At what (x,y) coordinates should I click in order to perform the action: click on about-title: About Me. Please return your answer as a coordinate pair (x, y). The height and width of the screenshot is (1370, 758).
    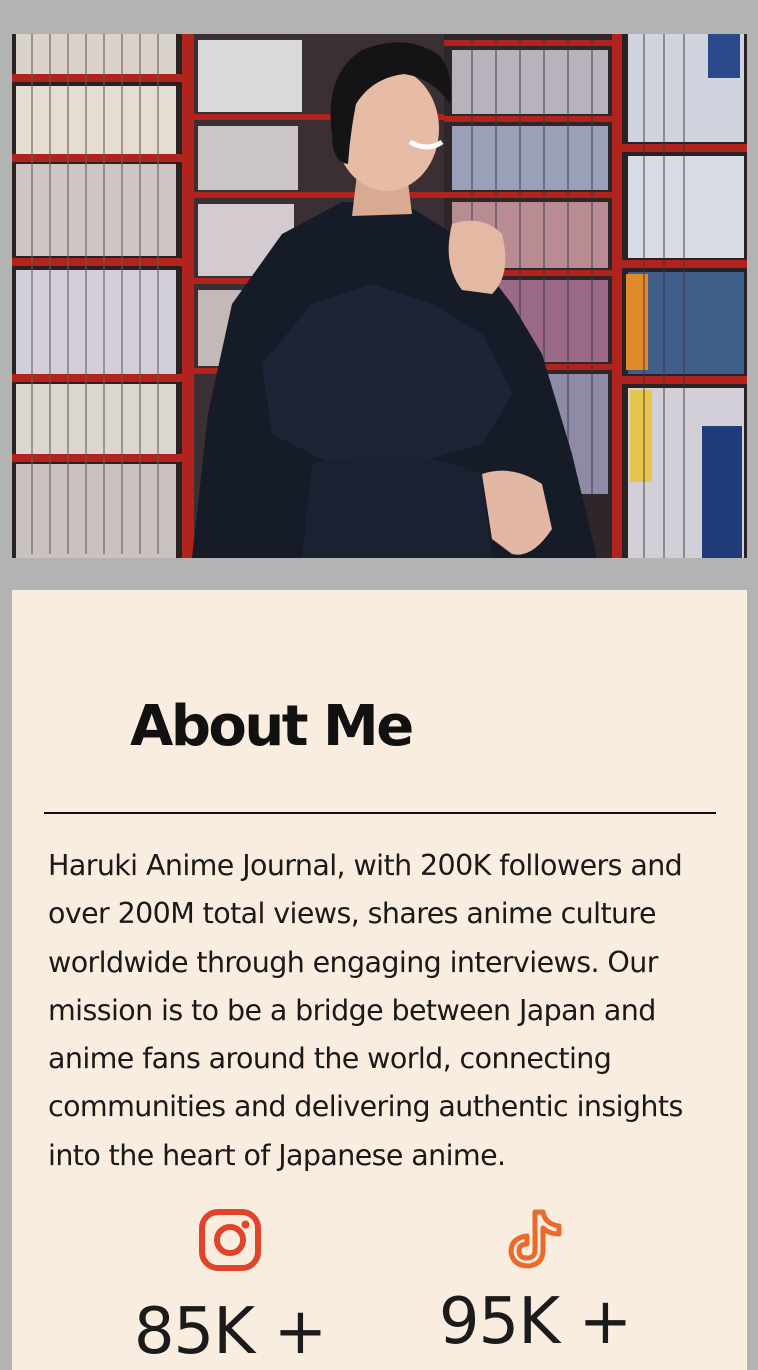
    Looking at the image, I should click on (272, 726).